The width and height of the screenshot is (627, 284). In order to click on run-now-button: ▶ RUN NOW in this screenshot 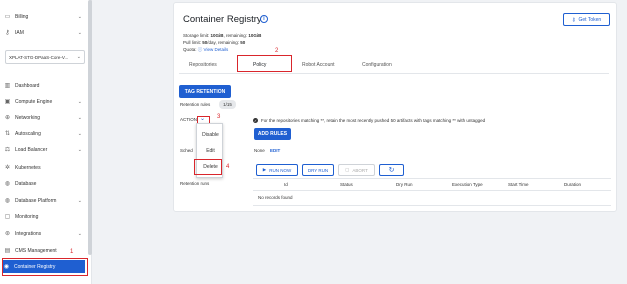, I will do `click(277, 170)`.